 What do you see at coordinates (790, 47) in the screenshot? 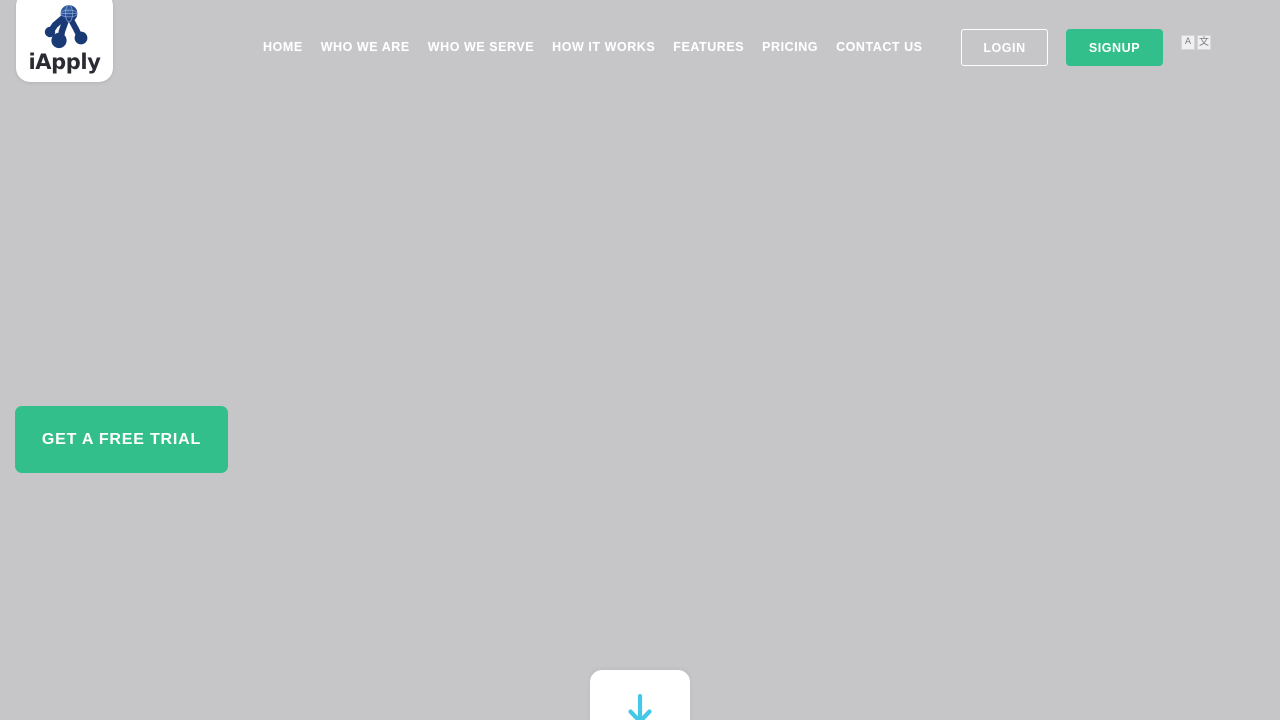
I see `nav-item-pricing: PRICING` at bounding box center [790, 47].